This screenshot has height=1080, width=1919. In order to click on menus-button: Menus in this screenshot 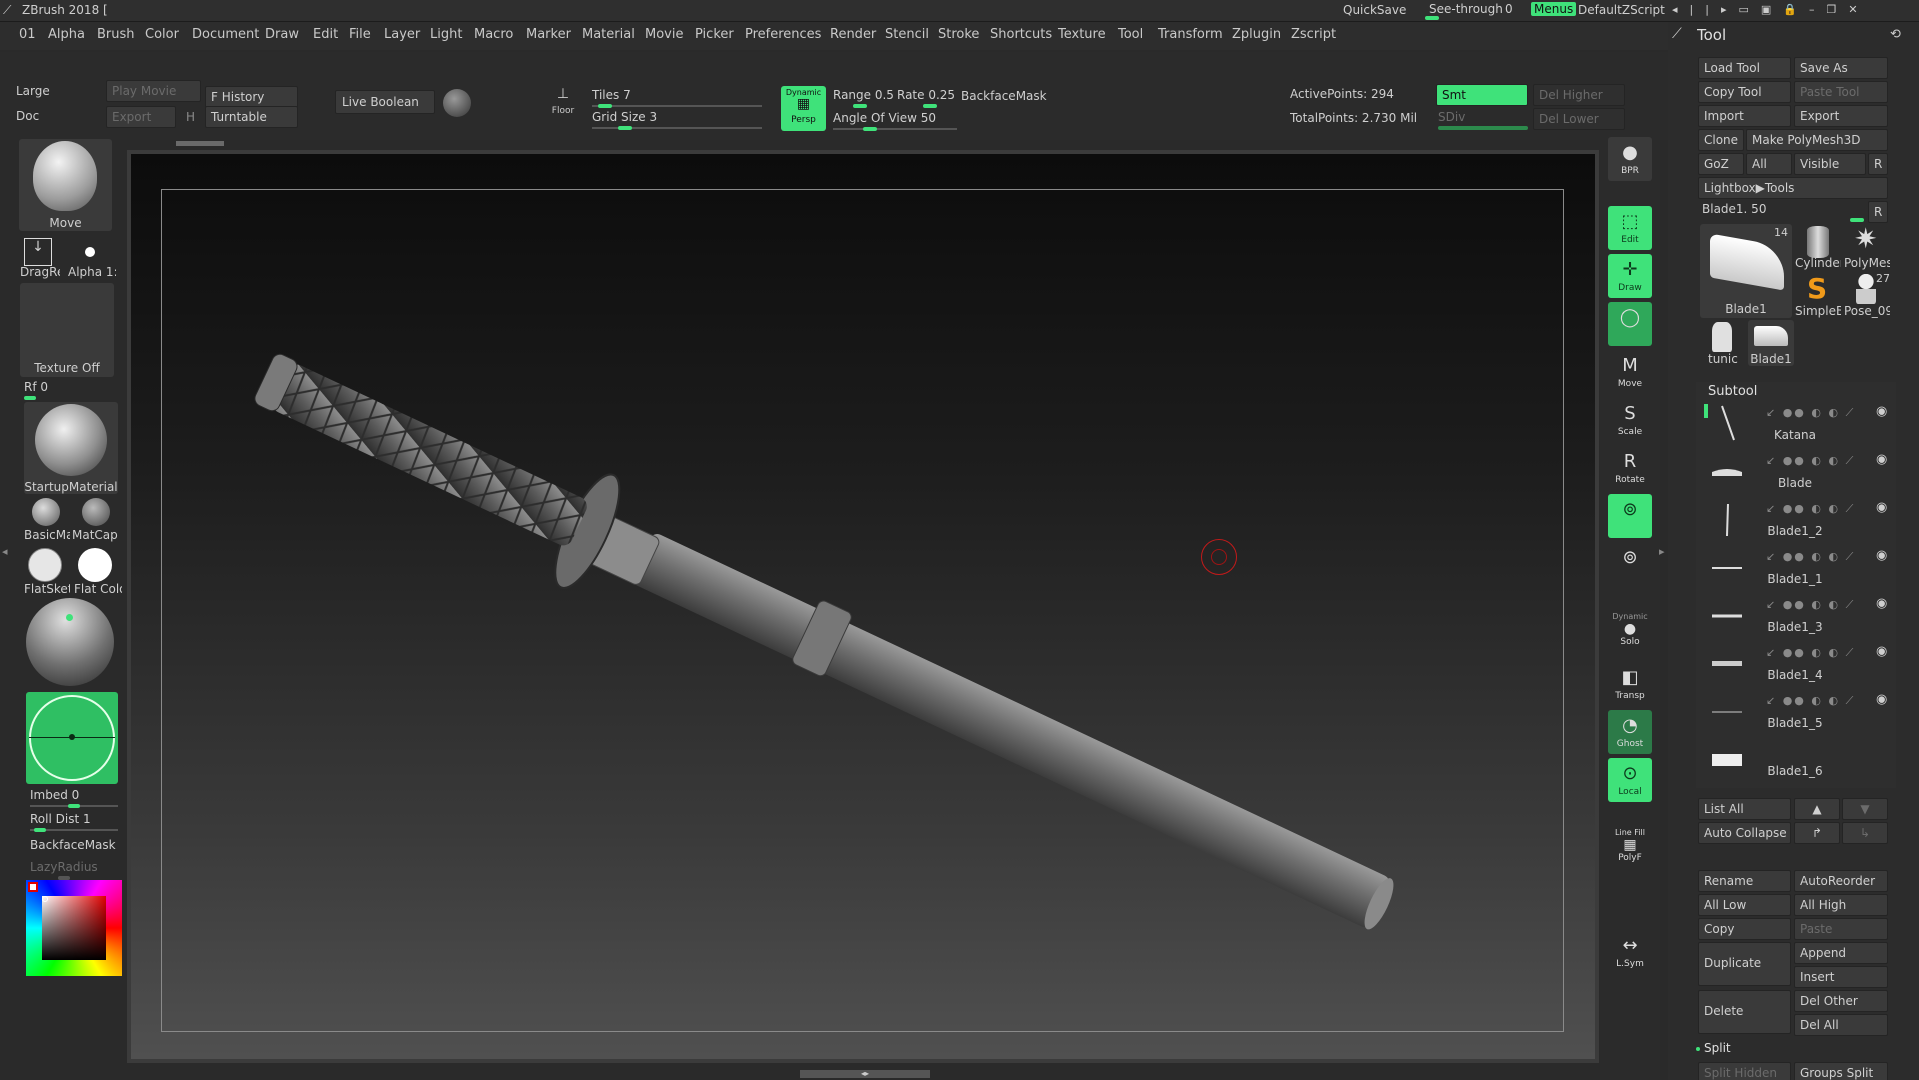, I will do `click(1554, 9)`.